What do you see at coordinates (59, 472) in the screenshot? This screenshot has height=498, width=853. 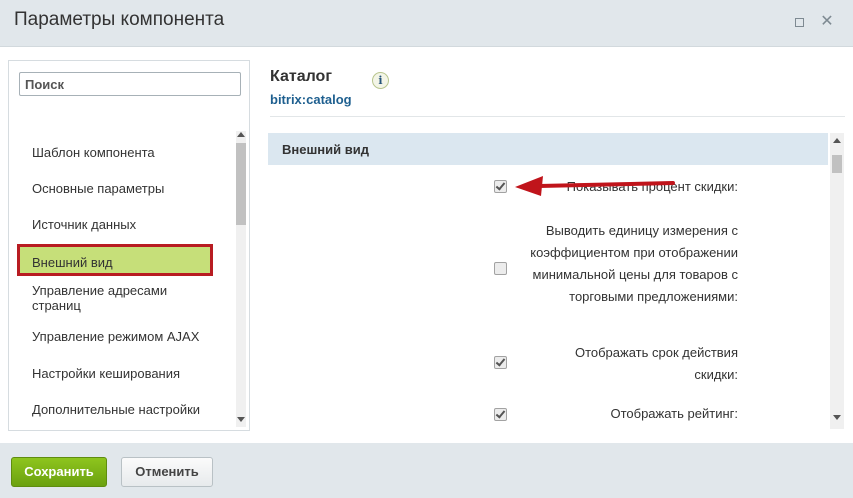 I see `save-button: Сохранить` at bounding box center [59, 472].